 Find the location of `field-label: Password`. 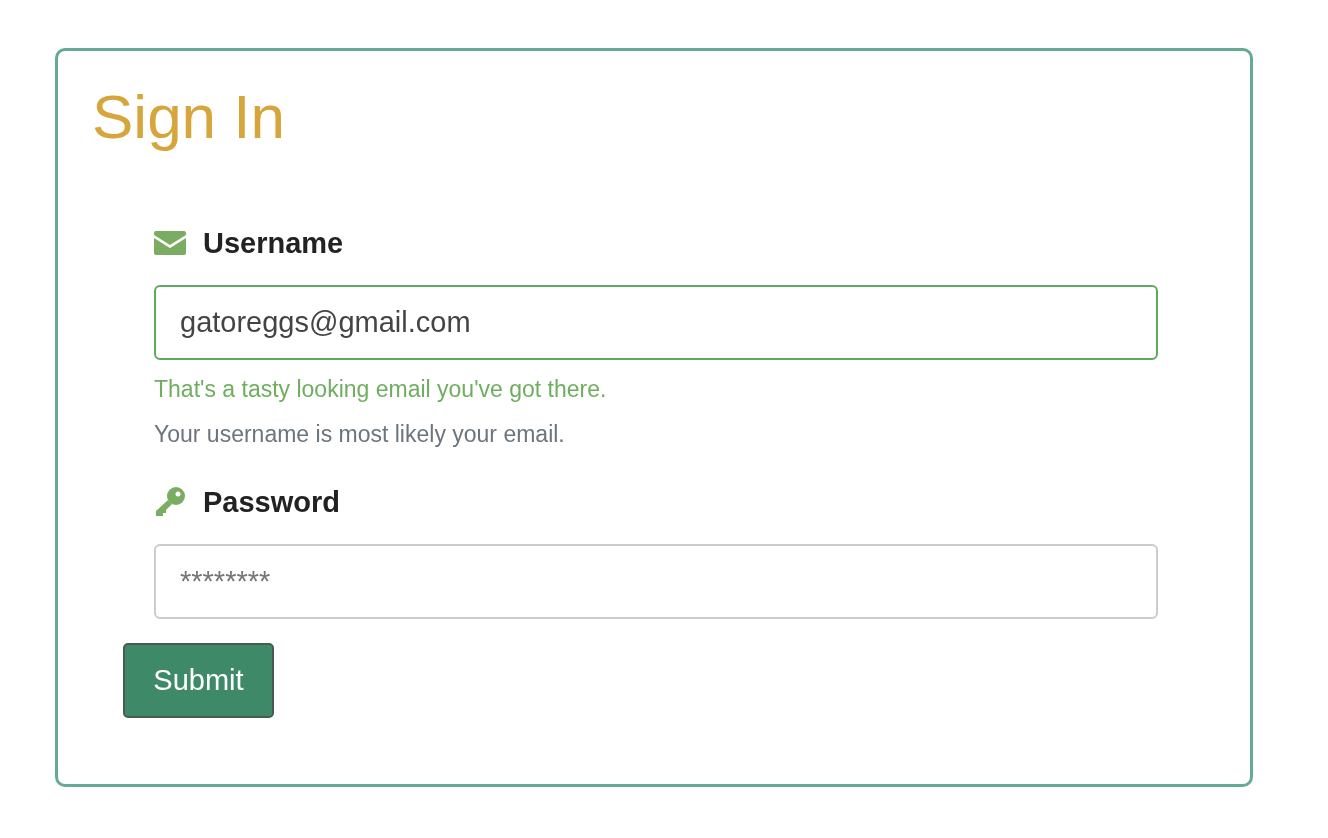

field-label: Password is located at coordinates (271, 502).